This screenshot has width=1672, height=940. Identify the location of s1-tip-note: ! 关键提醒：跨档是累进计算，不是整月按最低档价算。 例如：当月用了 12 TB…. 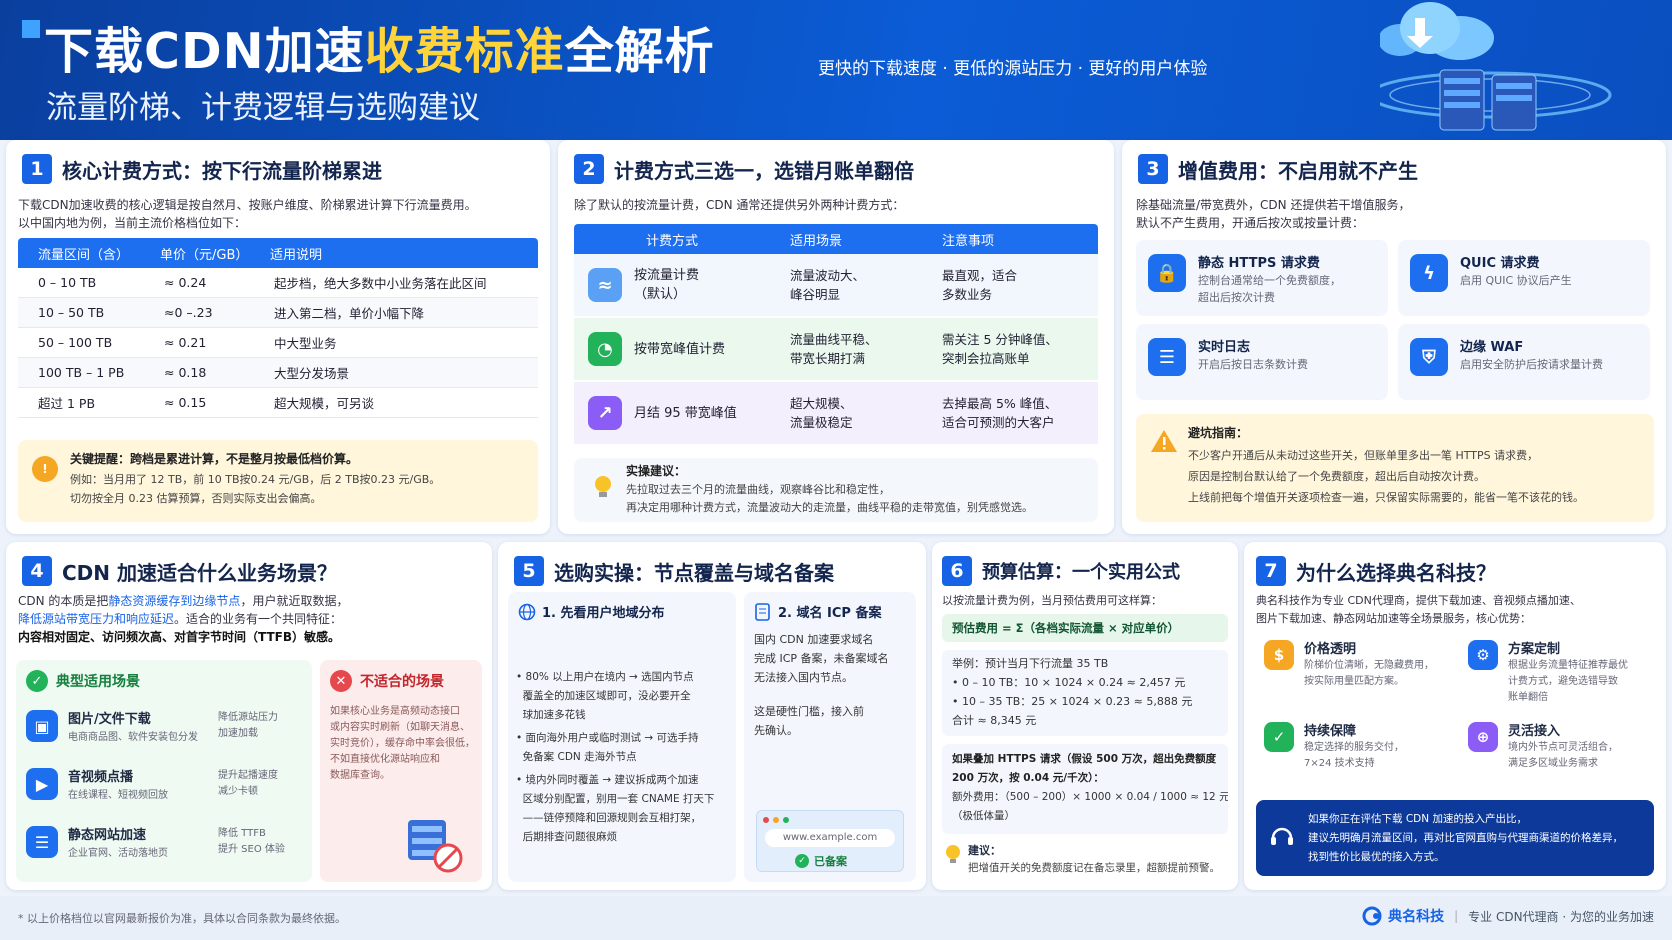
(278, 481).